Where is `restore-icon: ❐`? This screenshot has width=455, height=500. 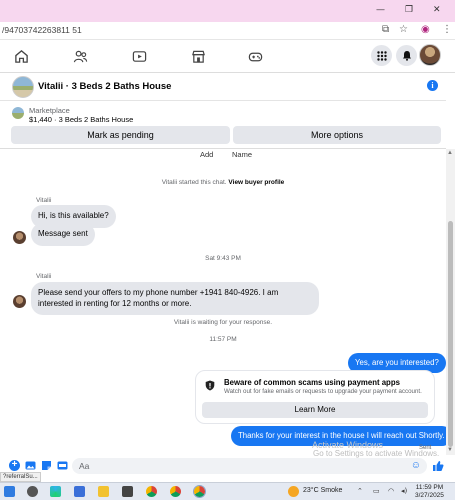
restore-icon: ❐ is located at coordinates (409, 10).